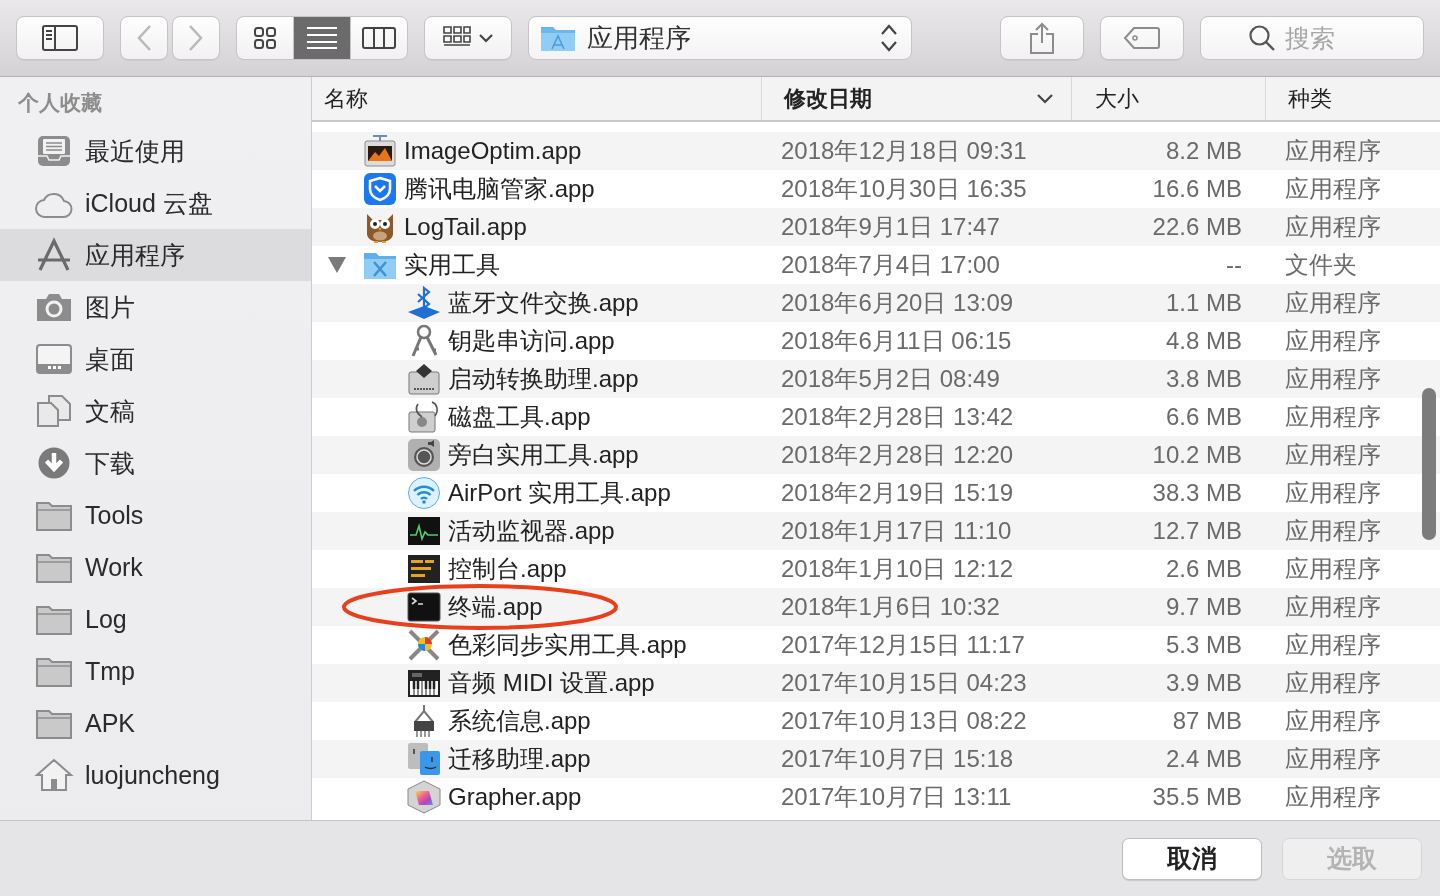  What do you see at coordinates (1234, 265) in the screenshot?
I see `file-size: --` at bounding box center [1234, 265].